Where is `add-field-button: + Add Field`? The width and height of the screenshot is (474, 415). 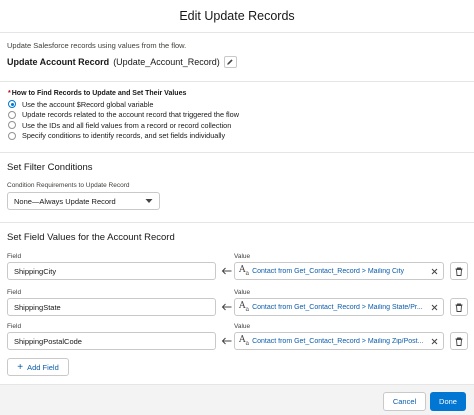
add-field-button: + Add Field is located at coordinates (38, 367).